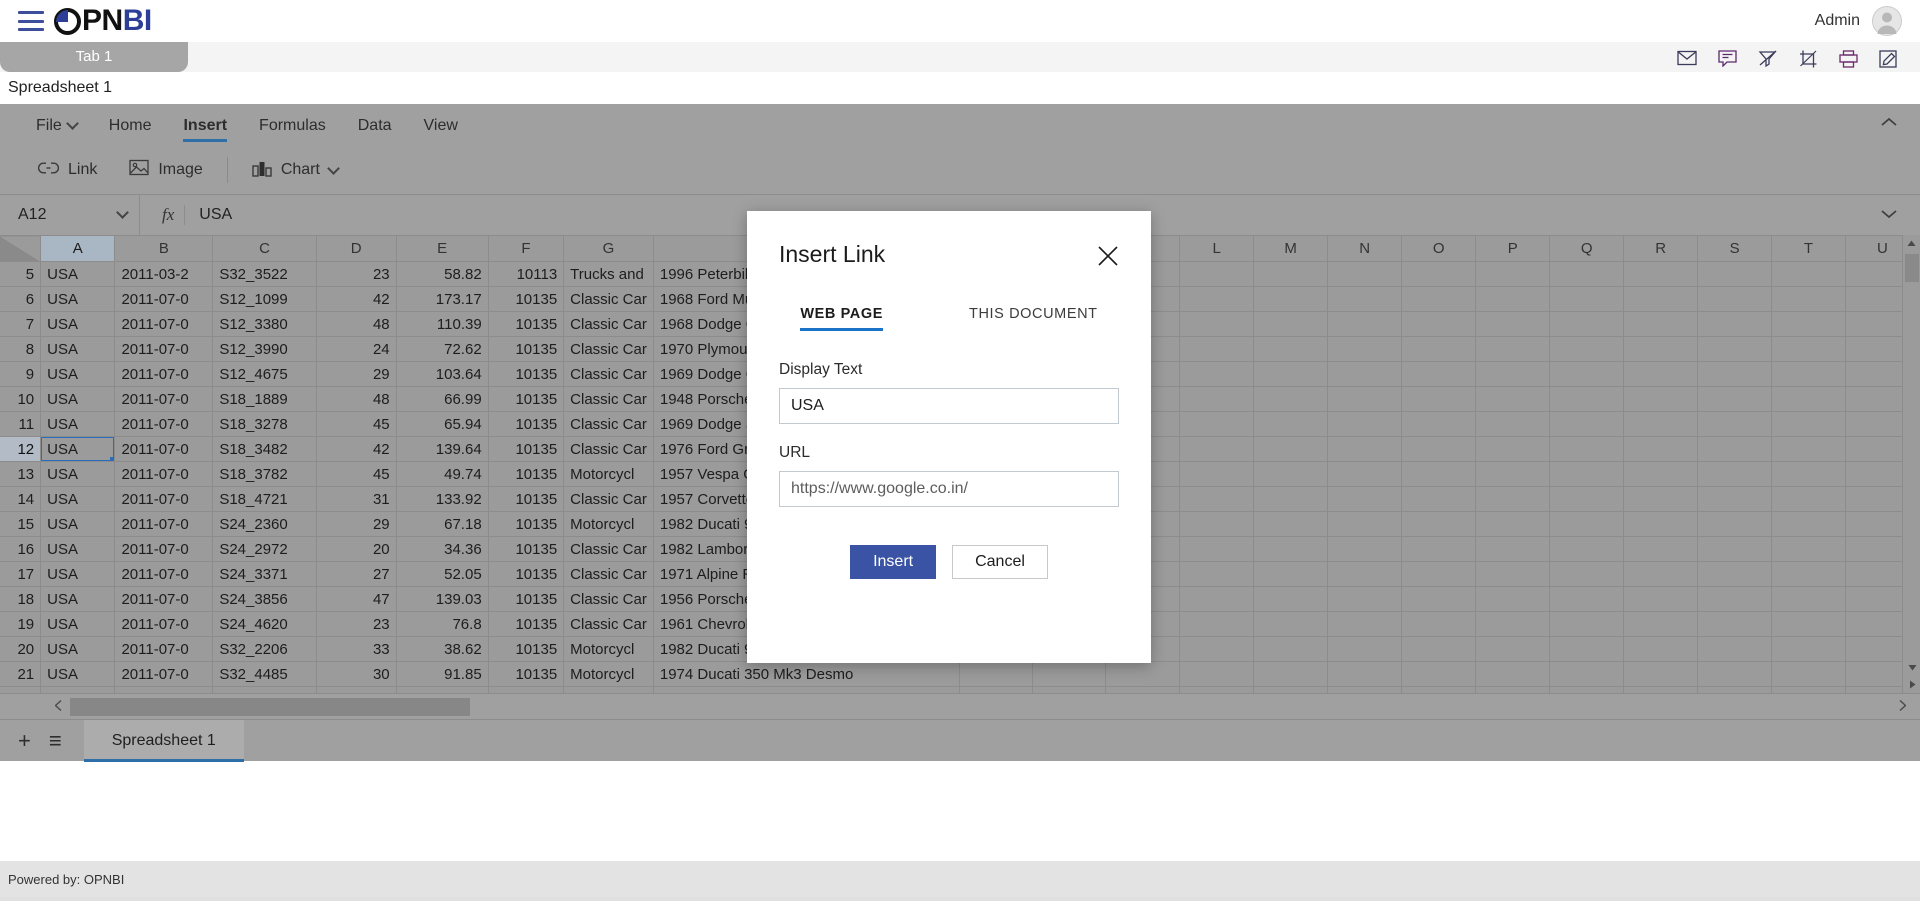 The image size is (1920, 901). What do you see at coordinates (1587, 274) in the screenshot?
I see `cell-Q5` at bounding box center [1587, 274].